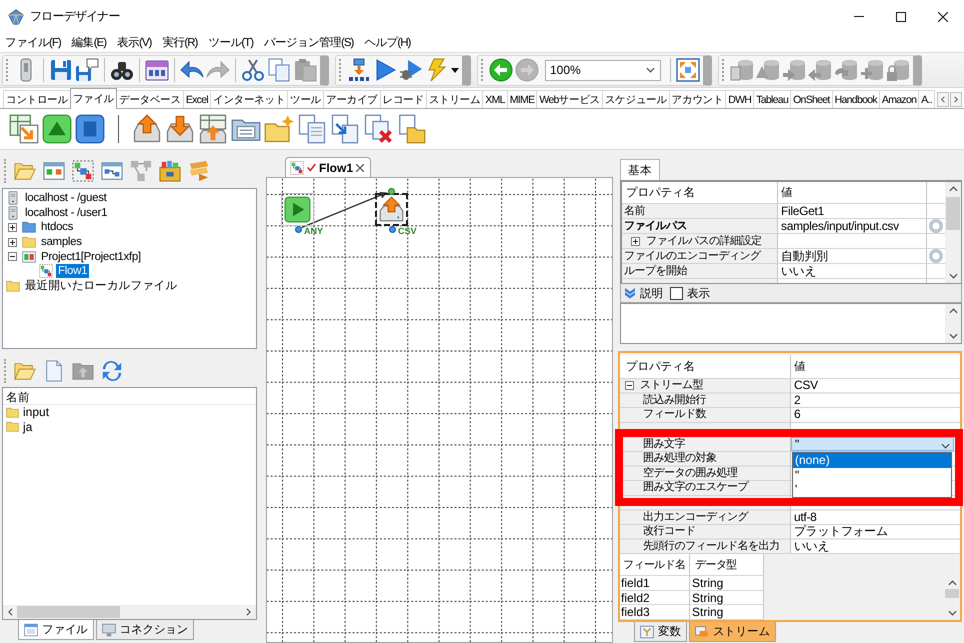 The image size is (964, 643). Describe the element at coordinates (57, 129) in the screenshot. I see `start-icon` at that location.